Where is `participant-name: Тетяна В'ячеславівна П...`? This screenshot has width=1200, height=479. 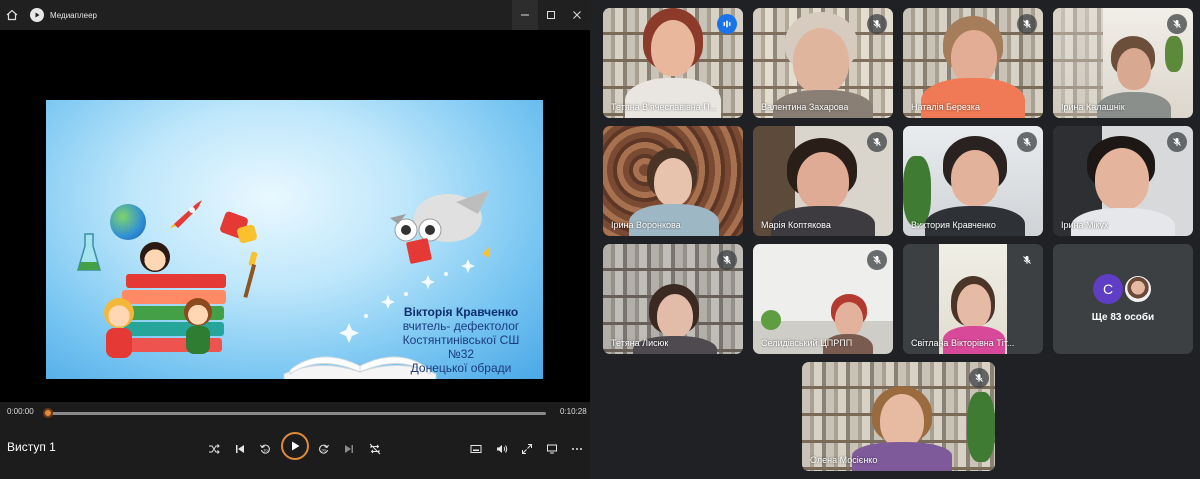
participant-name: Тетяна В'ячеславівна П... is located at coordinates (664, 107).